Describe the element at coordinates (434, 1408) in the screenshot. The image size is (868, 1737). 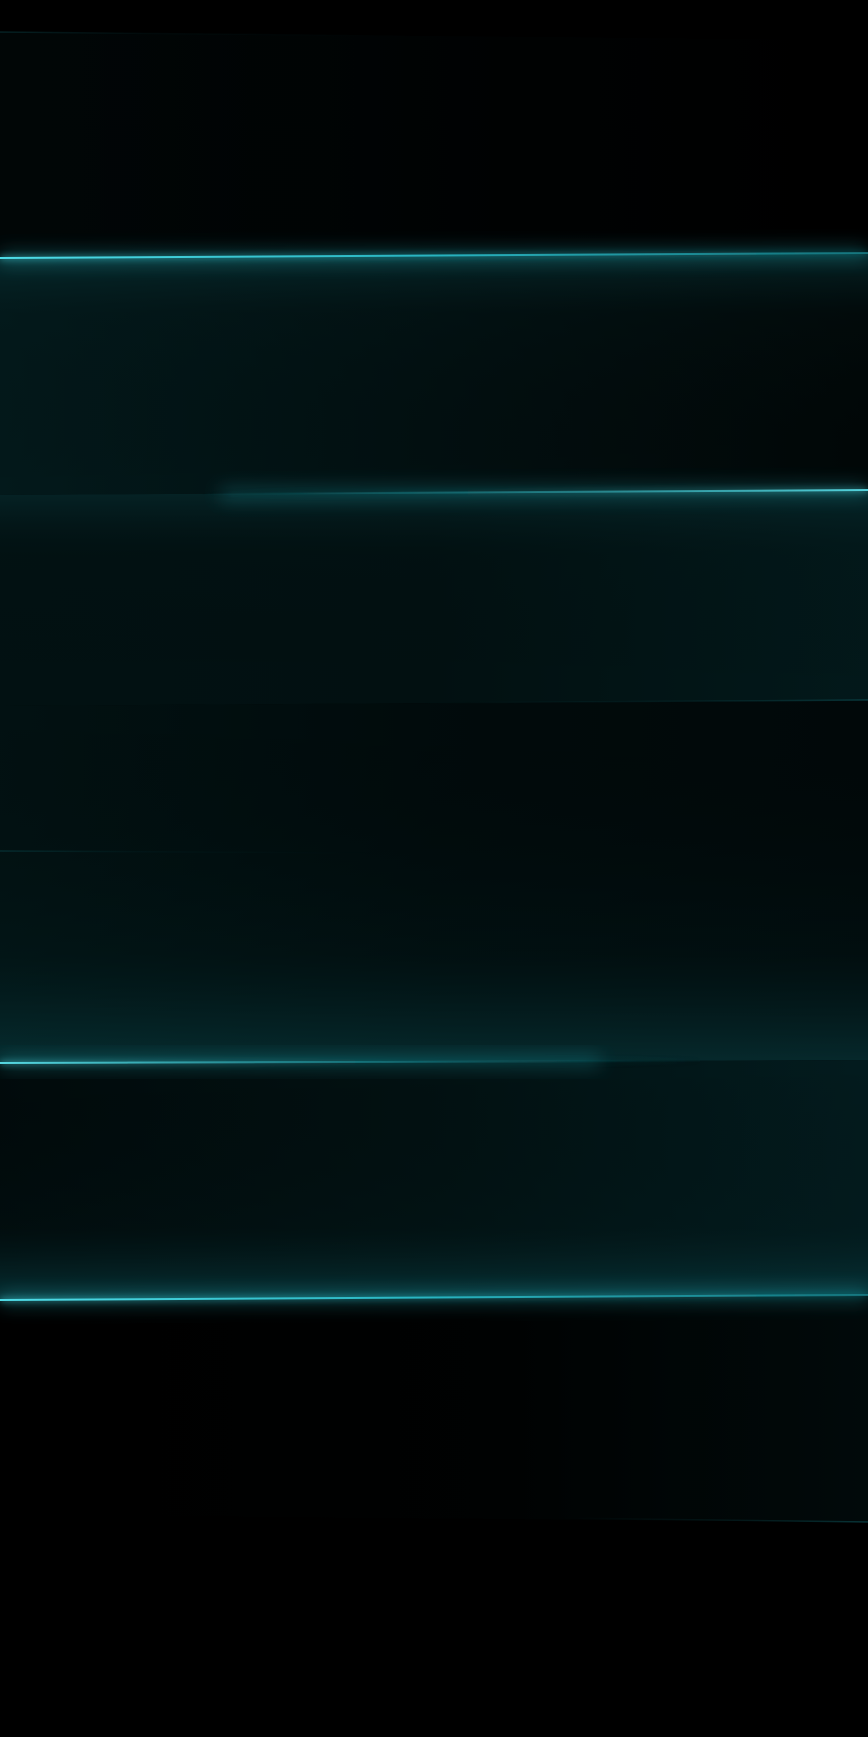
I see `bottom-faint-band` at that location.